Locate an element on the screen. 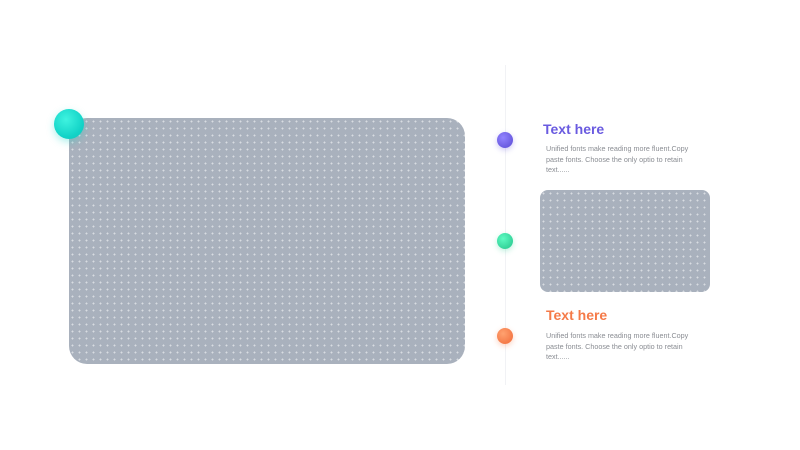  corner-accent-dot is located at coordinates (69, 124).